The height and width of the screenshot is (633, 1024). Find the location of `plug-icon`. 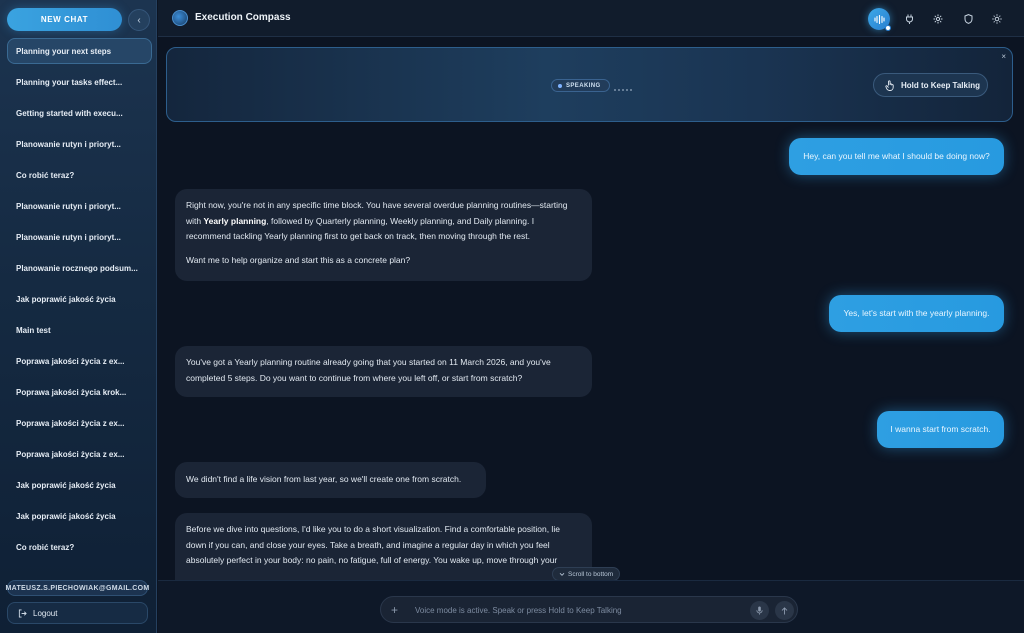

plug-icon is located at coordinates (909, 19).